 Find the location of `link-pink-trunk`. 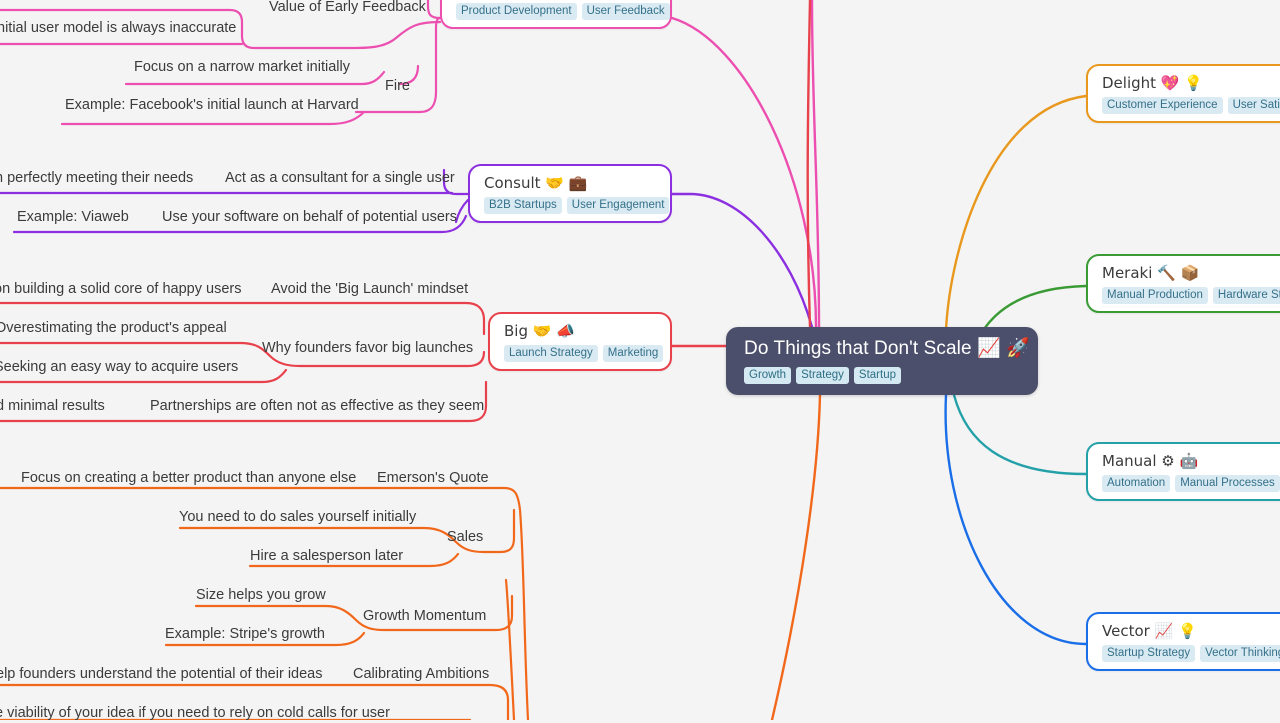

link-pink-trunk is located at coordinates (815, 164).